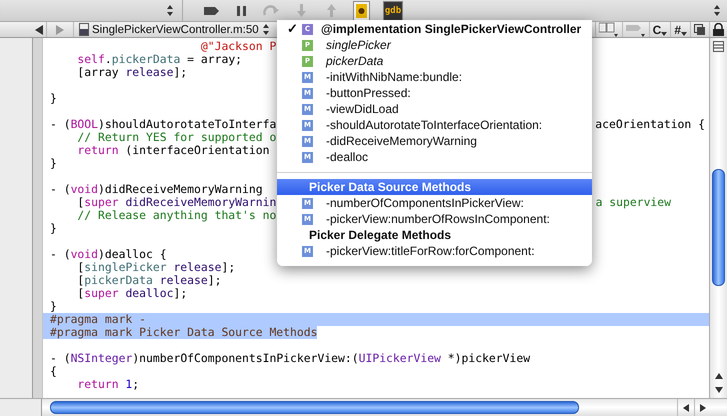 The image size is (727, 416). I want to click on menu-item-label: singlePicker, so click(358, 45).